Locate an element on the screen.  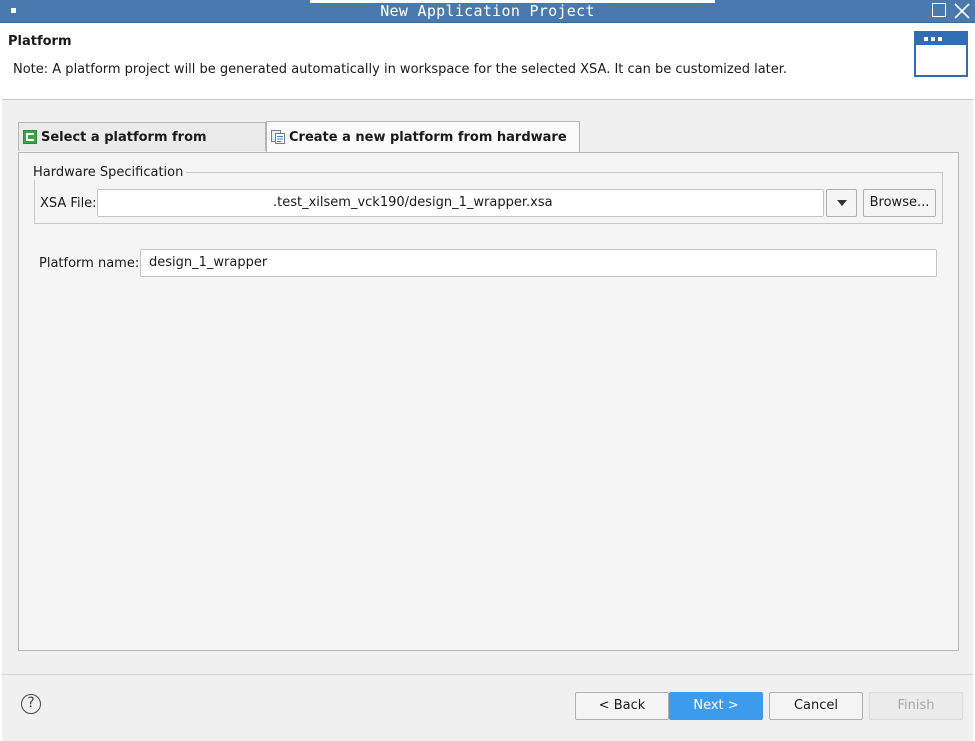
next-button: Next > is located at coordinates (716, 706).